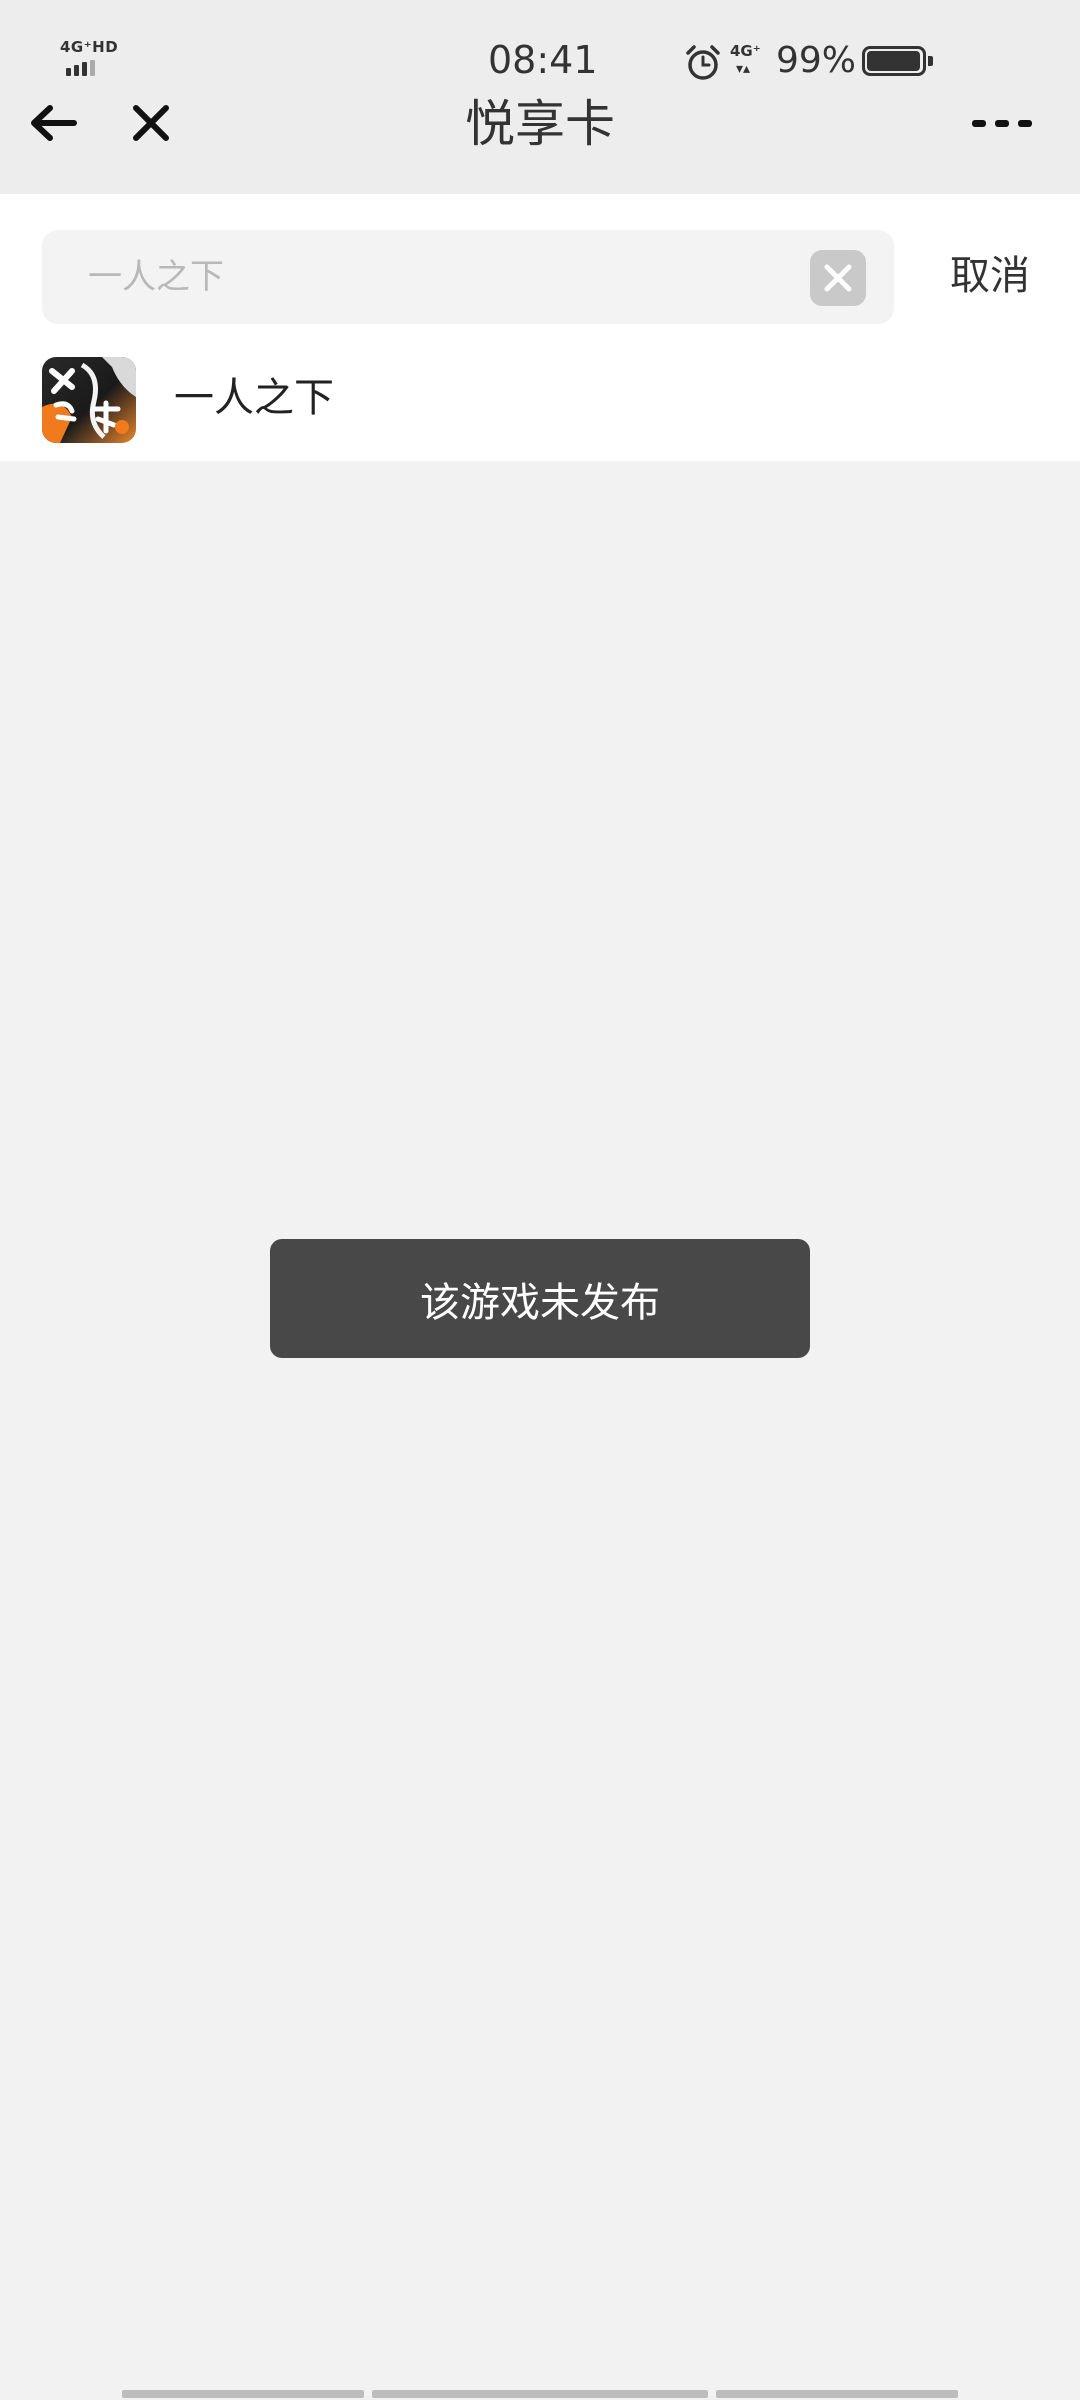 The height and width of the screenshot is (2400, 1080). What do you see at coordinates (838, 278) in the screenshot?
I see `clear-icon` at bounding box center [838, 278].